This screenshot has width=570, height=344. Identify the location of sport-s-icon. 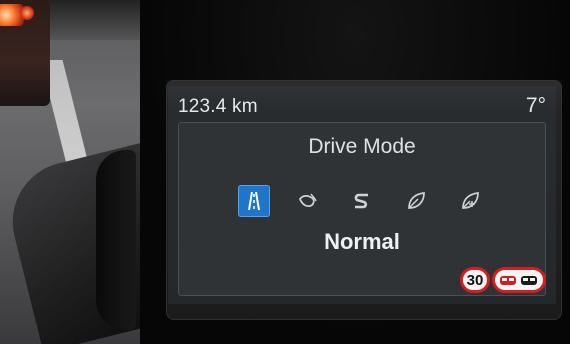
(361, 201).